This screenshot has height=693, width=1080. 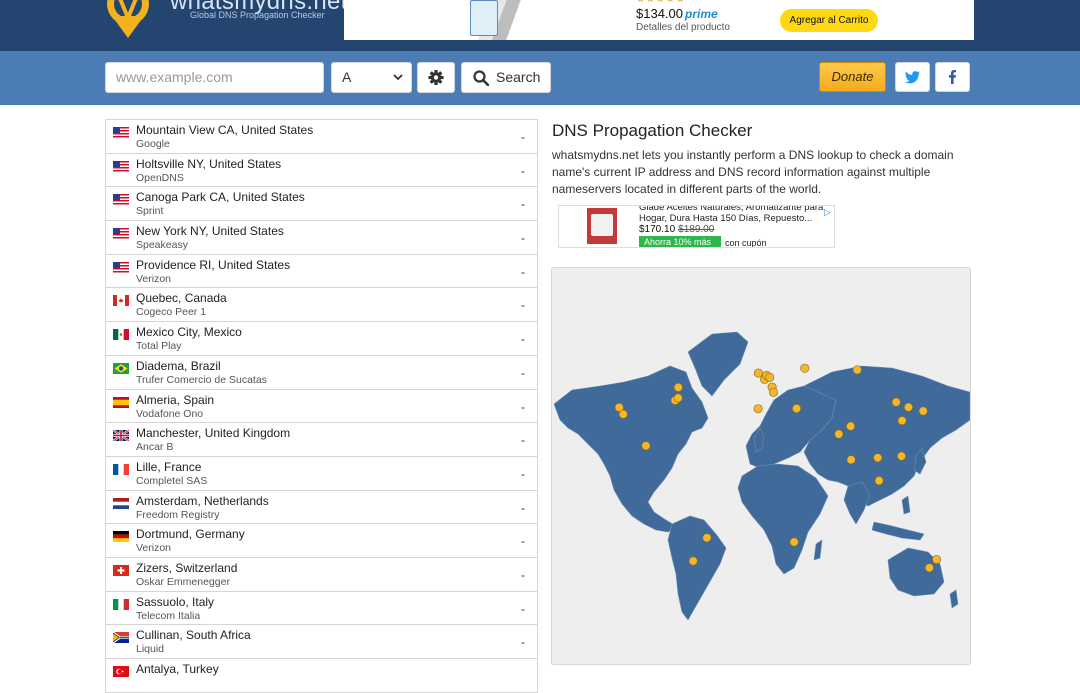 What do you see at coordinates (923, 411) in the screenshot?
I see `server-marker-tokyo` at bounding box center [923, 411].